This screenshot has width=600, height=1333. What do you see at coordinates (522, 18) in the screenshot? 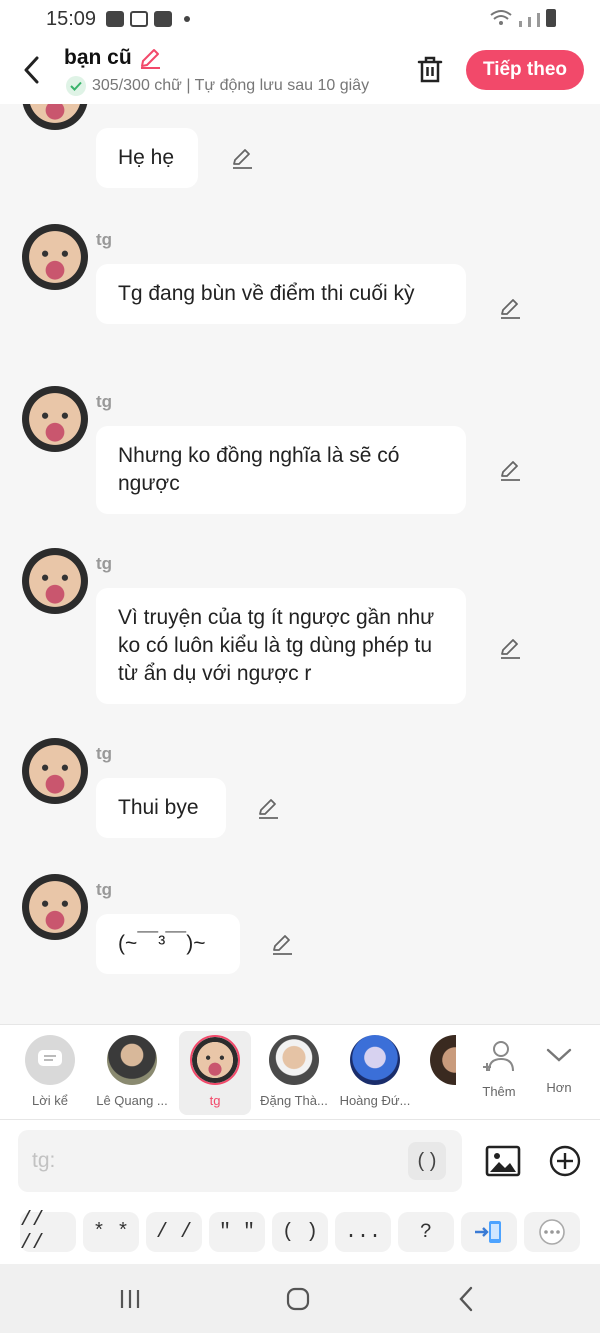
I see `system-icons` at bounding box center [522, 18].